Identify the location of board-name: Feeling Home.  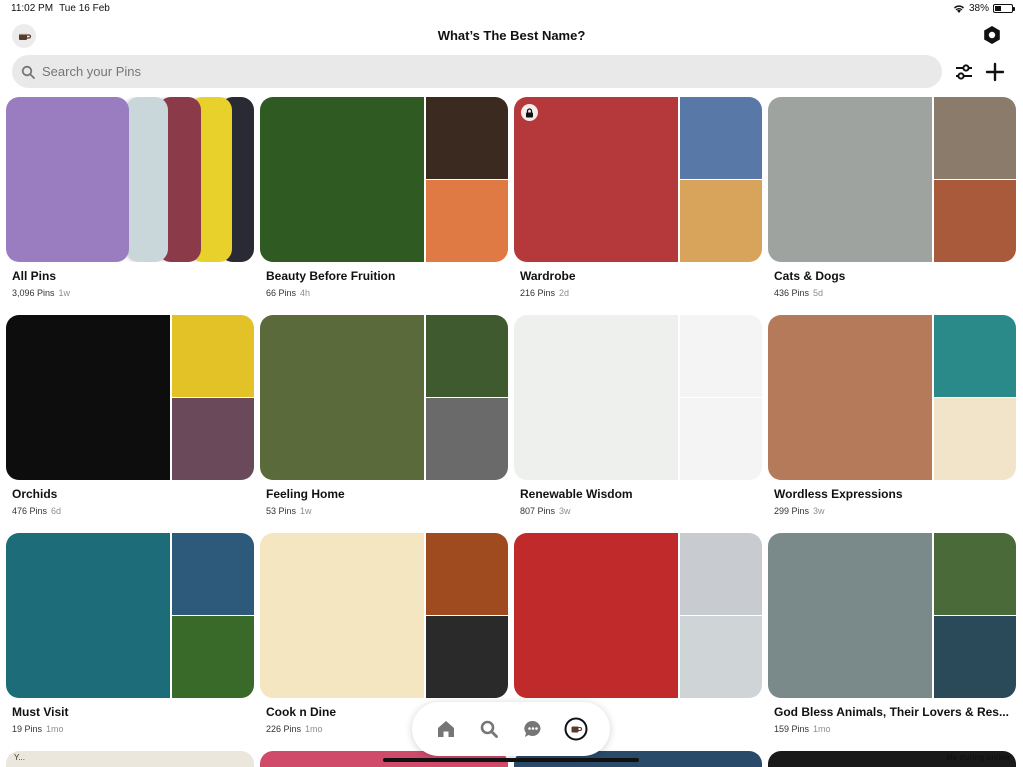
(305, 494).